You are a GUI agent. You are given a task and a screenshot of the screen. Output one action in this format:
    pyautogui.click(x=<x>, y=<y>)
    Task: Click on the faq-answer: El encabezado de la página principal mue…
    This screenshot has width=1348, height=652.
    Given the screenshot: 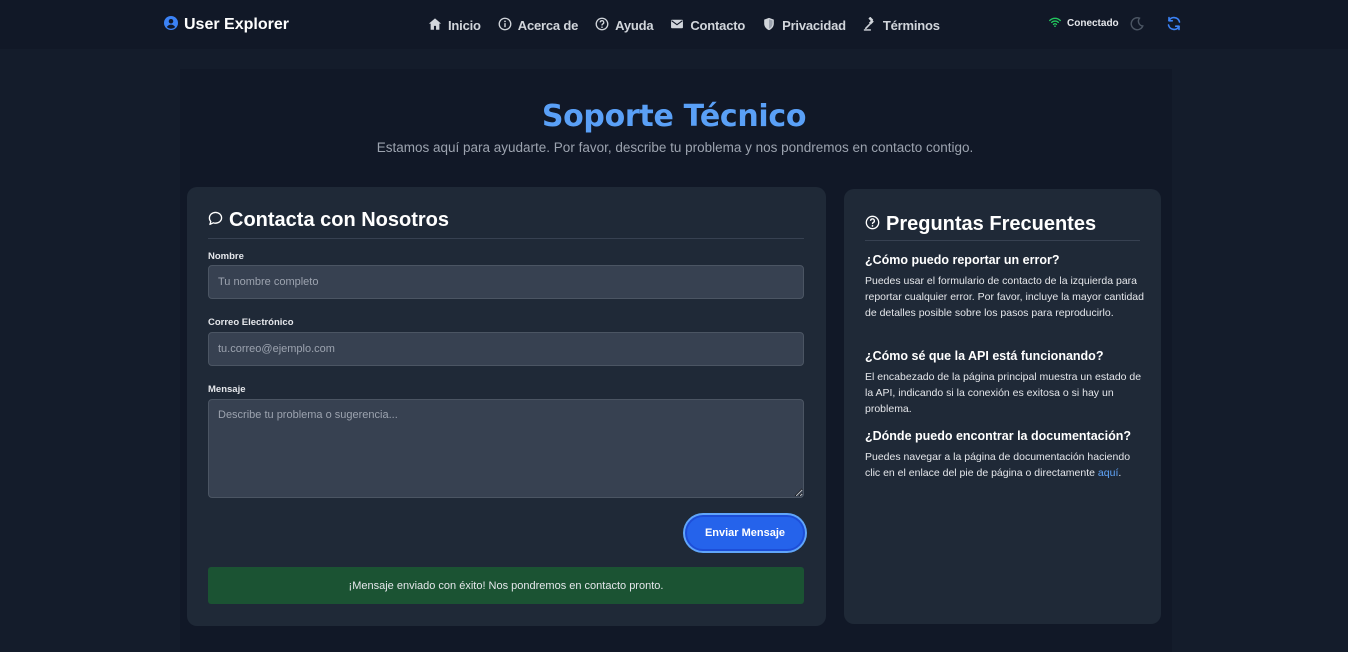 What is the action you would take?
    pyautogui.click(x=1003, y=393)
    